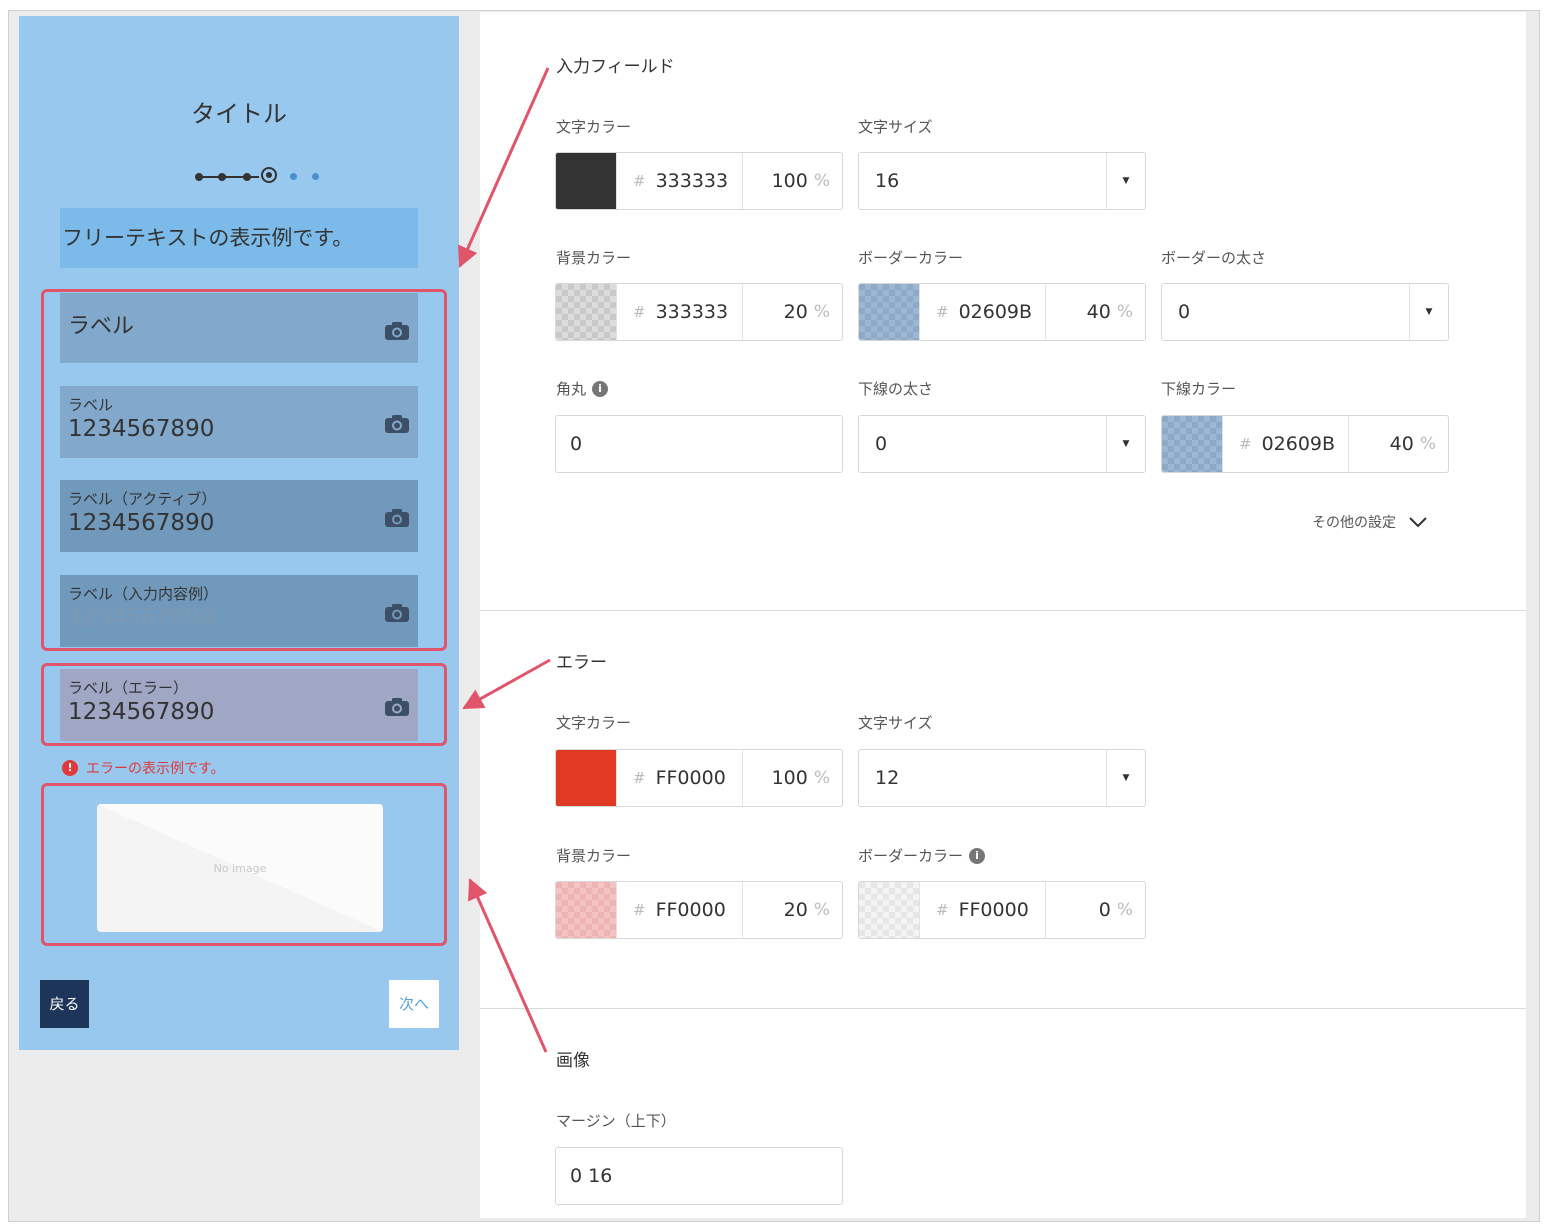  What do you see at coordinates (239, 238) in the screenshot?
I see `free-text-block: フリーテキストの表示例です。` at bounding box center [239, 238].